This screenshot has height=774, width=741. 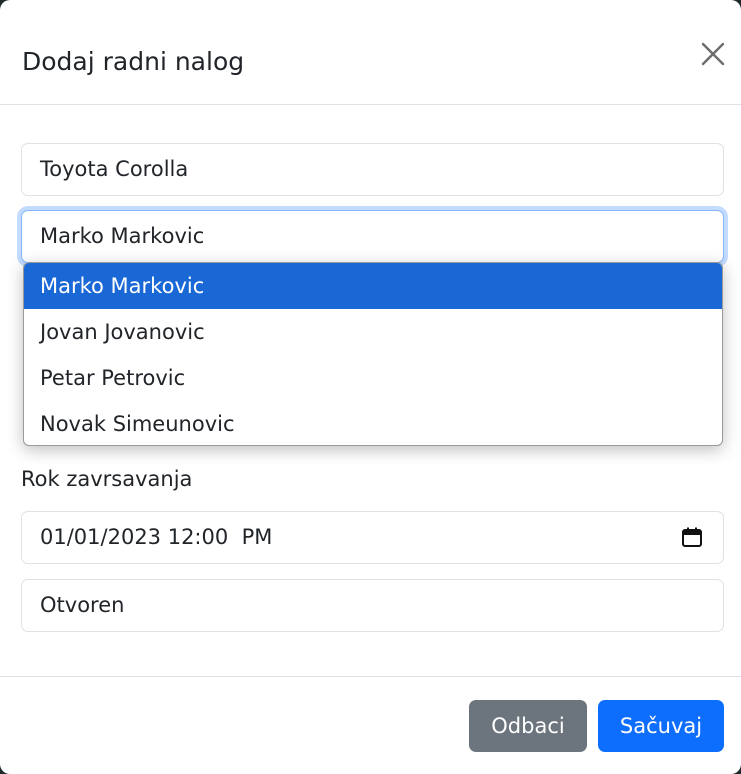 What do you see at coordinates (373, 423) in the screenshot?
I see `dropdown-option: Novak Simeunovic` at bounding box center [373, 423].